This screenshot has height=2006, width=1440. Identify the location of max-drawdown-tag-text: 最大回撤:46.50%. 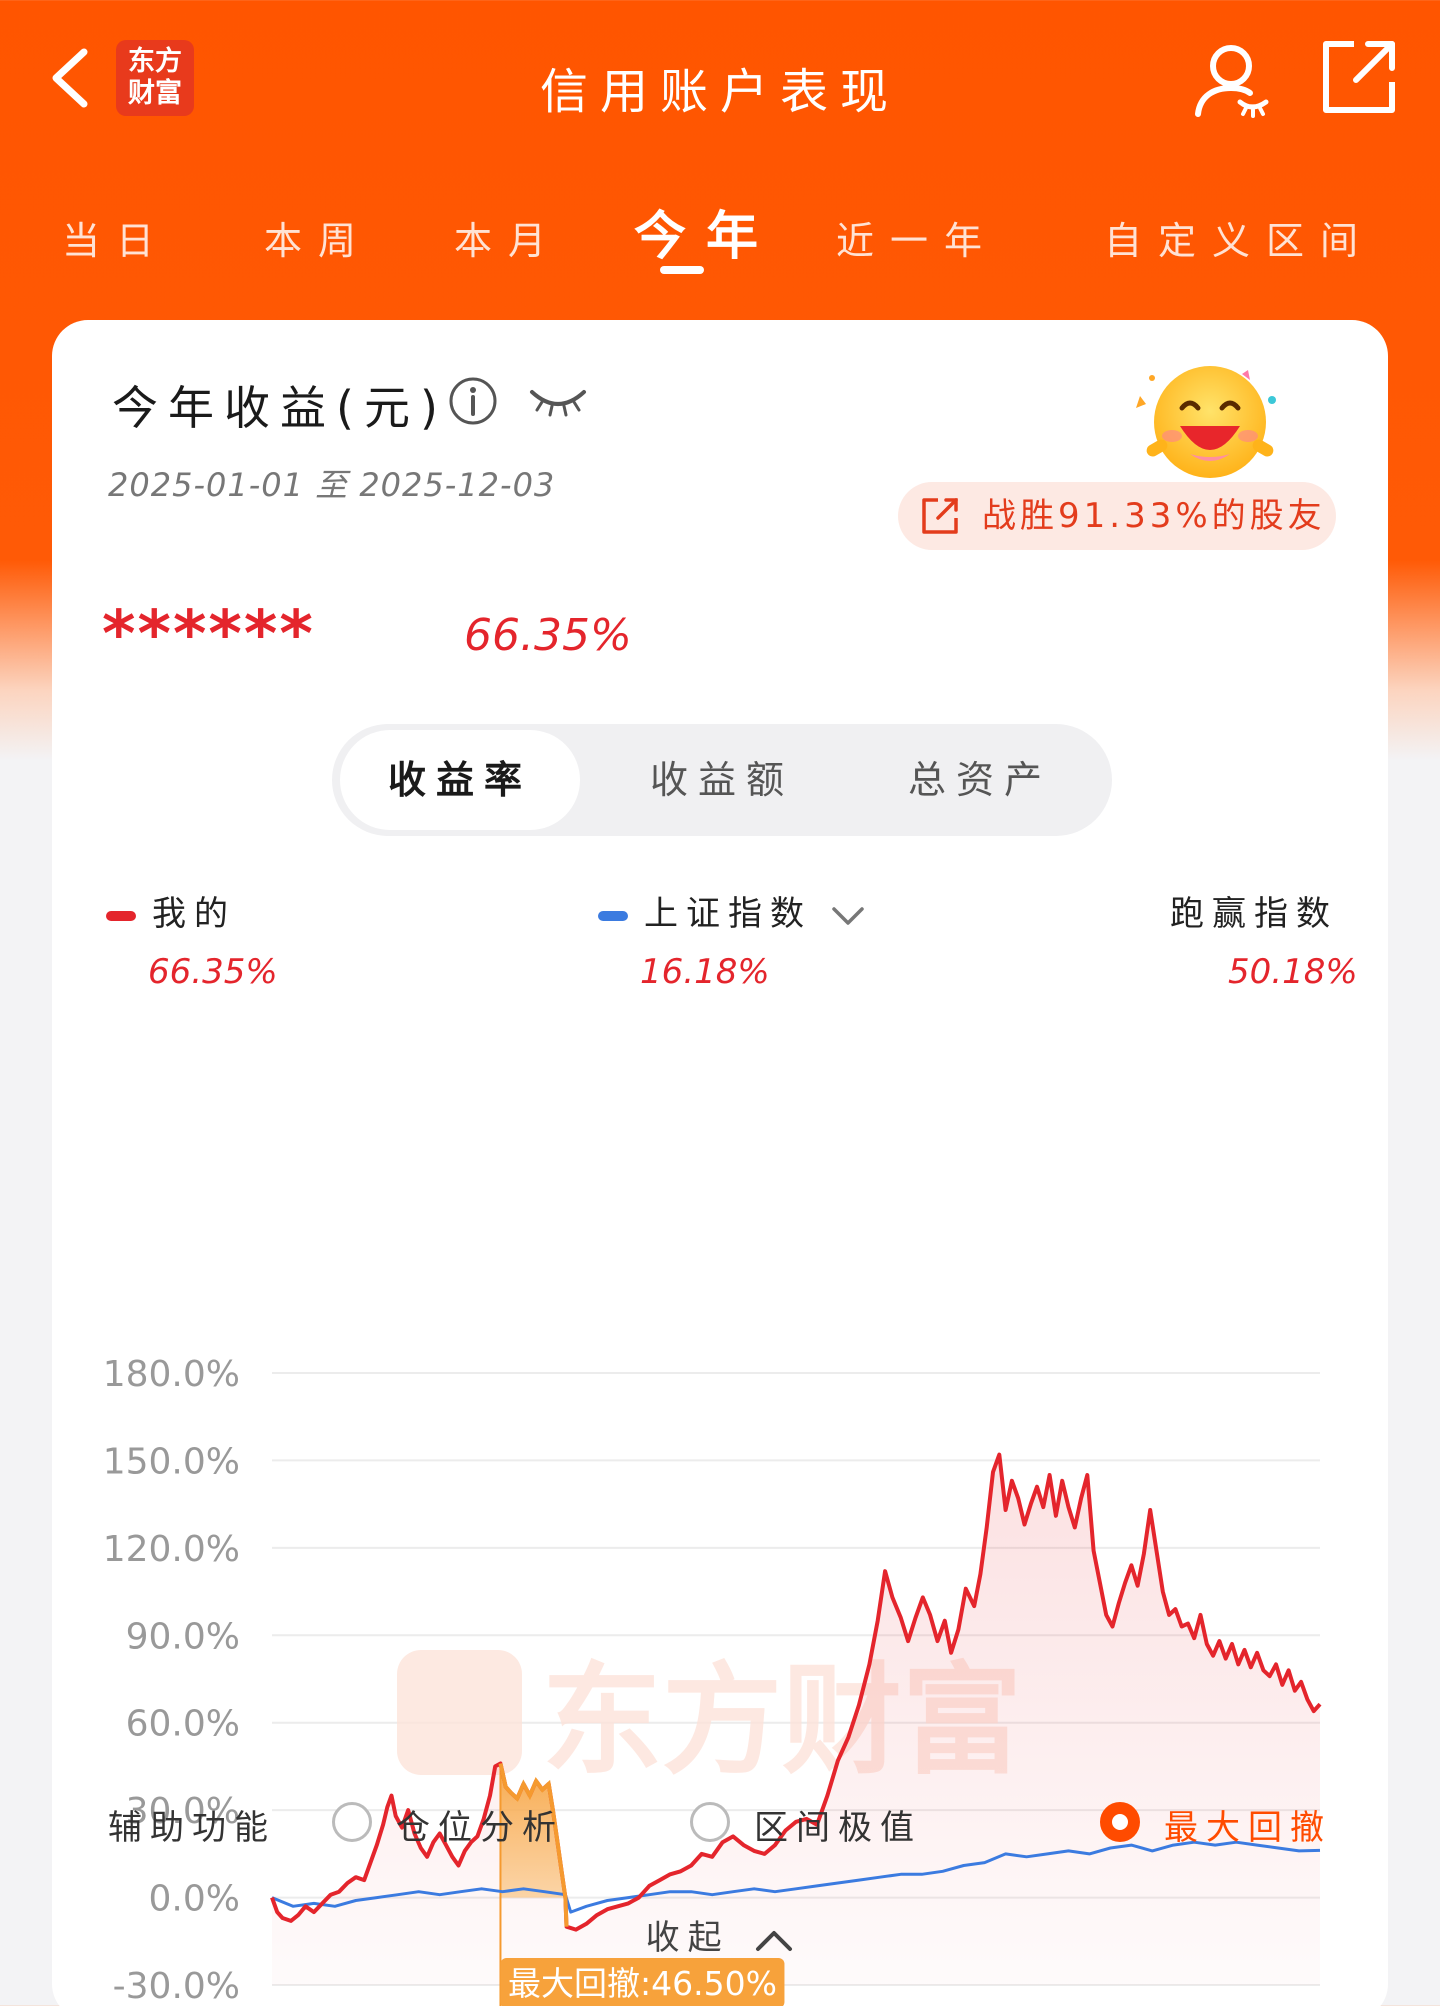
(642, 1983).